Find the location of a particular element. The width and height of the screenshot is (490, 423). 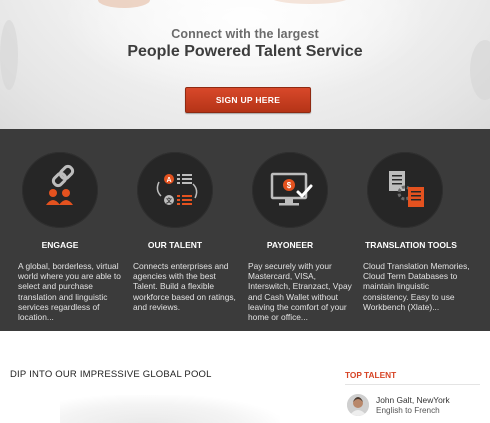

feature-title: TRANSLATION TOOLS is located at coordinates (411, 245).